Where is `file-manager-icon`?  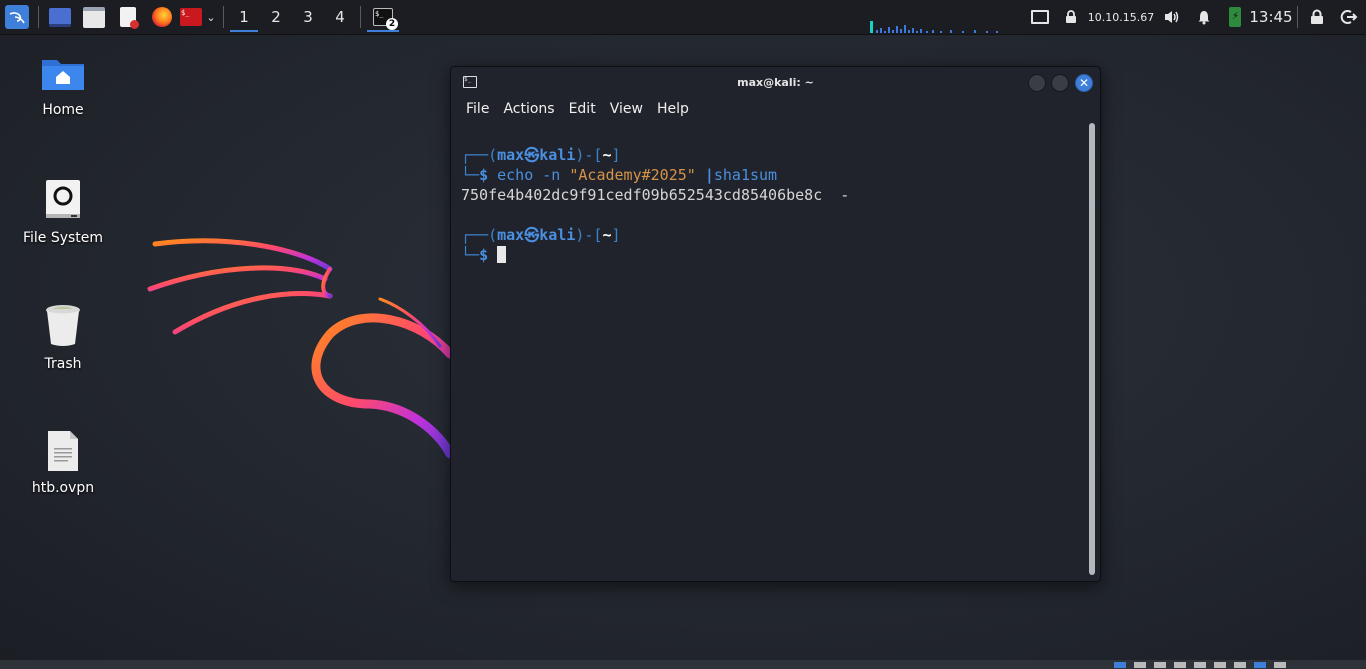 file-manager-icon is located at coordinates (94, 17).